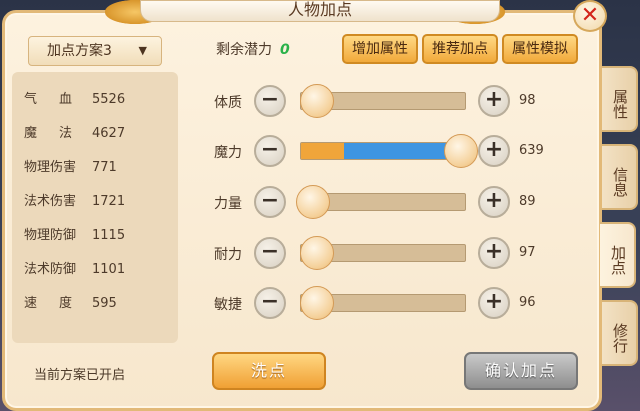 The height and width of the screenshot is (411, 640). I want to click on attribute-label: 体质, so click(228, 103).